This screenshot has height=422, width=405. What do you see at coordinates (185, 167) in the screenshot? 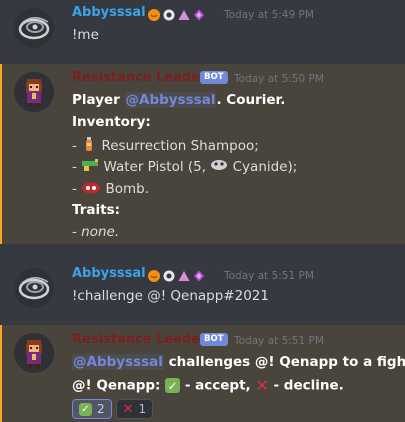
I see `inventory-item: - Water Pistol (5, Cyanide);` at bounding box center [185, 167].